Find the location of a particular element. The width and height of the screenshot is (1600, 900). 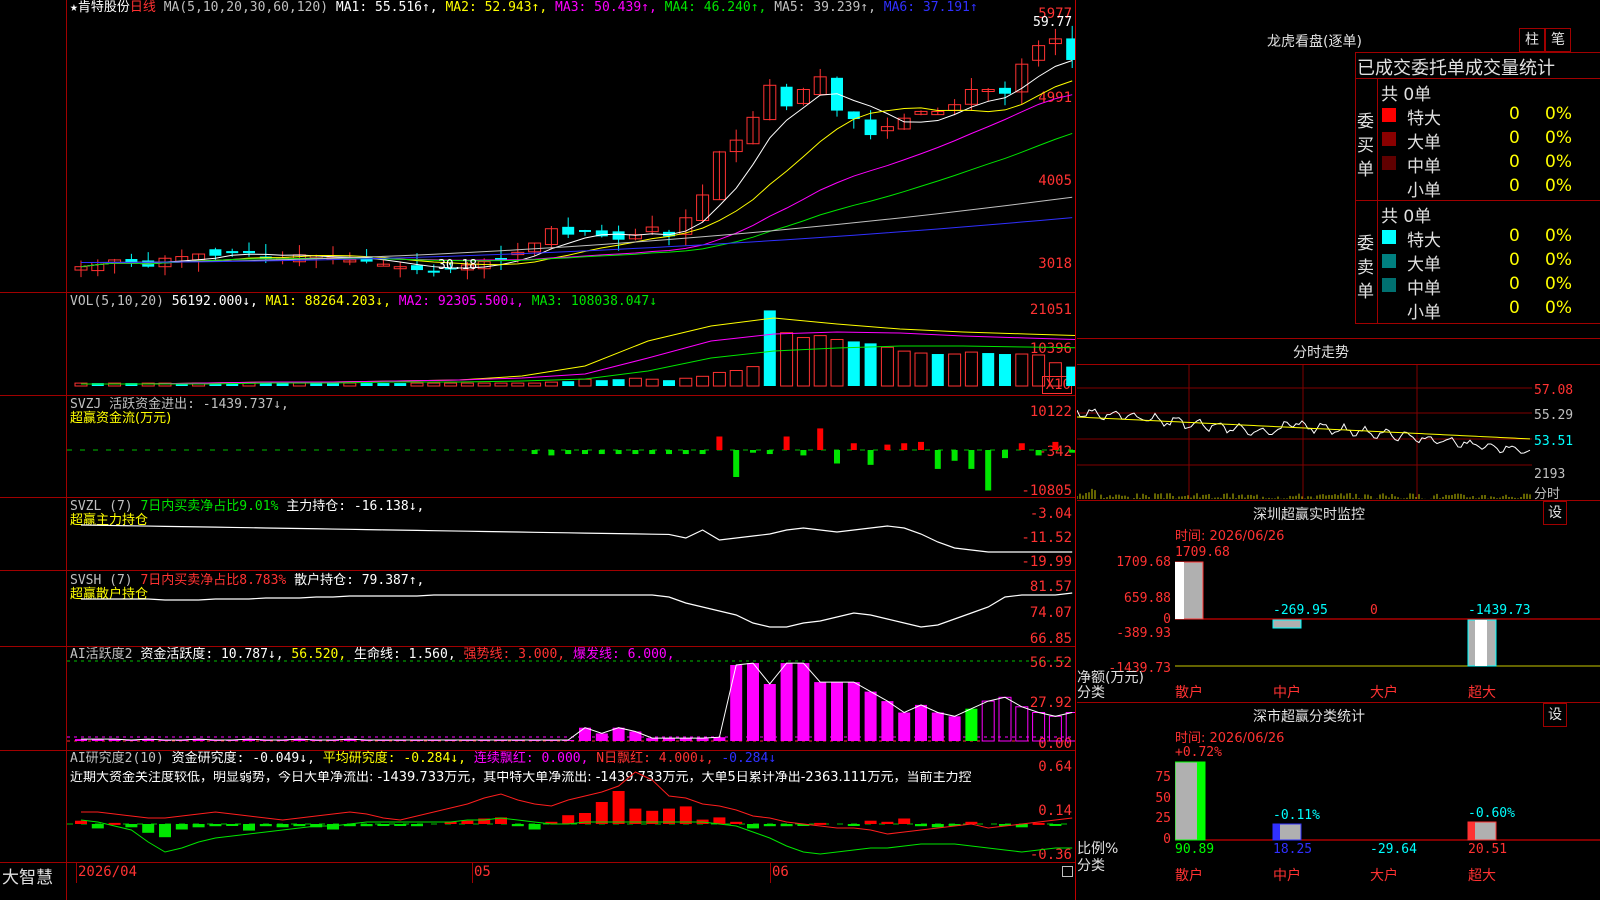

period-label: 日线 is located at coordinates (143, 7).